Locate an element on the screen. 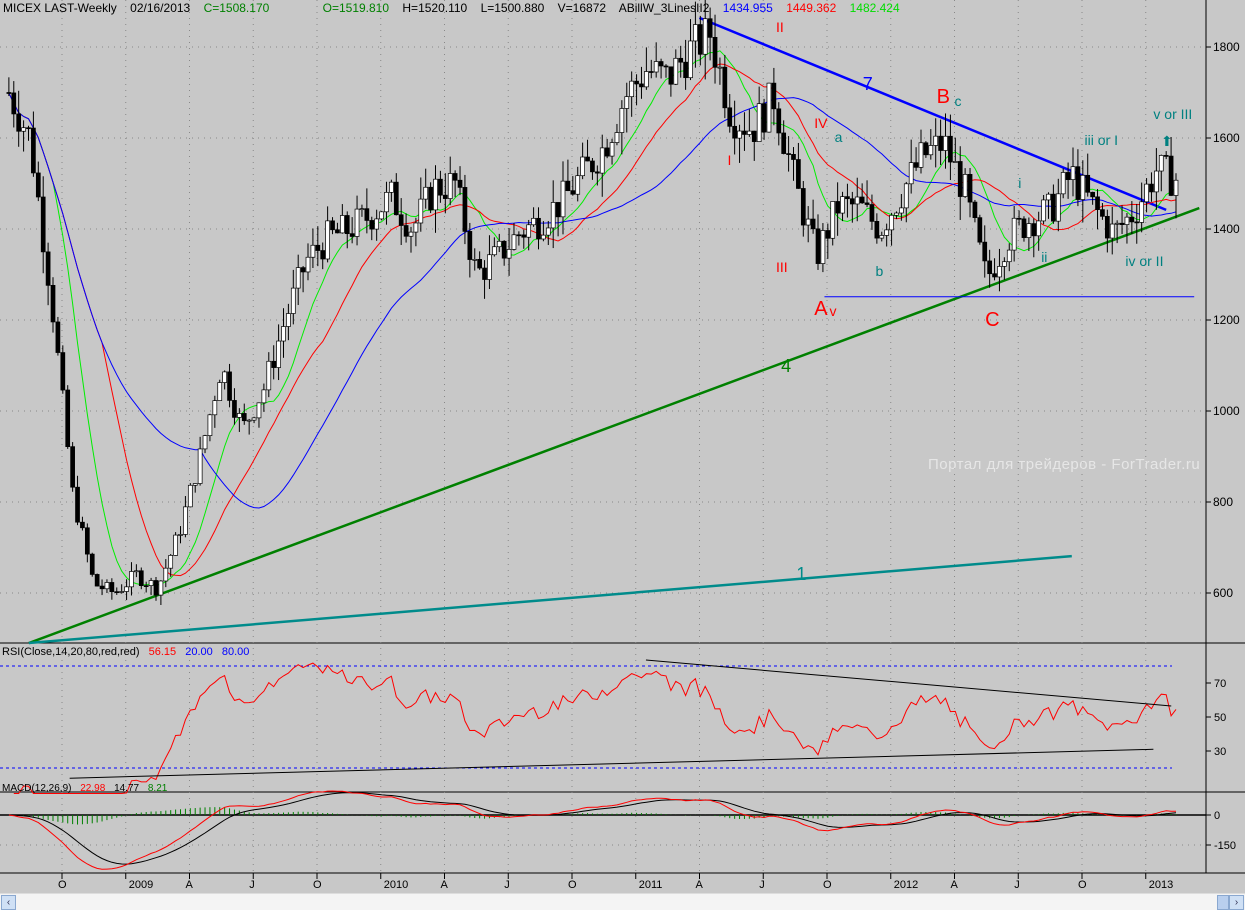 This screenshot has width=1245, height=910. x-tick-label: J is located at coordinates (762, 885).